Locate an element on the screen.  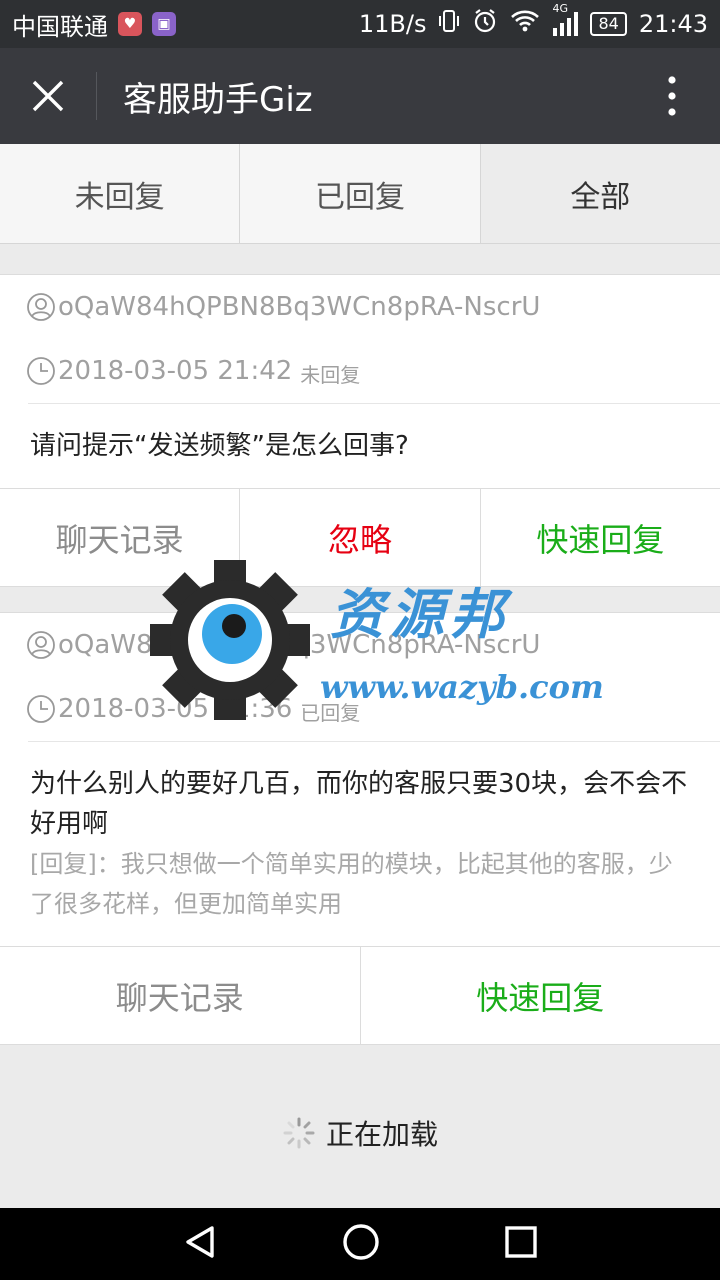
ignore-button: 忽略 is located at coordinates (360, 537).